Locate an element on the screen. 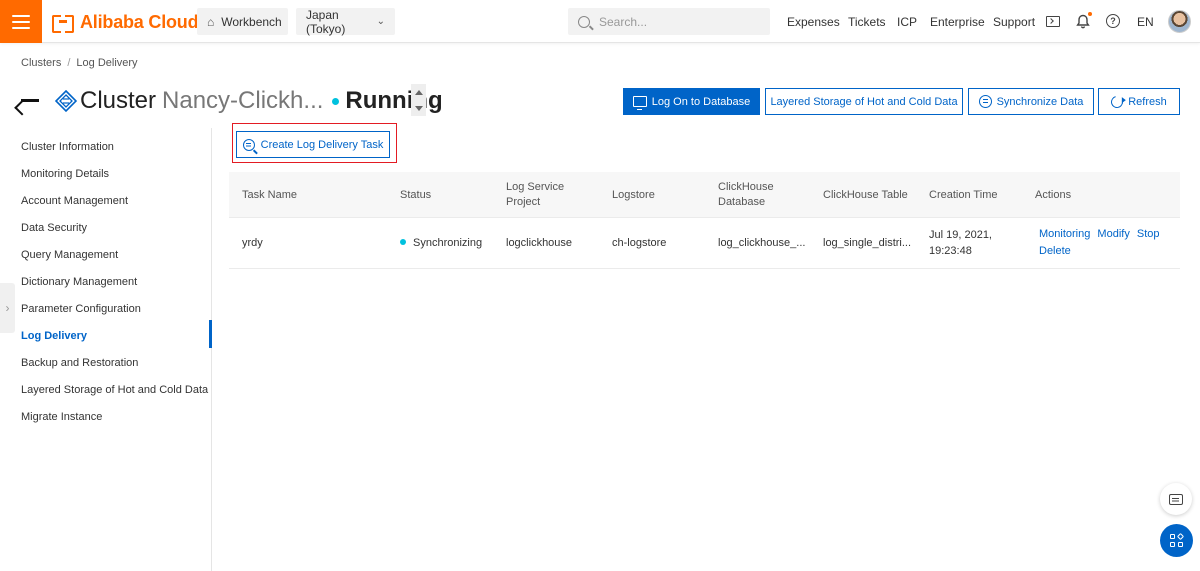 The height and width of the screenshot is (571, 1200). apps-button is located at coordinates (1176, 540).